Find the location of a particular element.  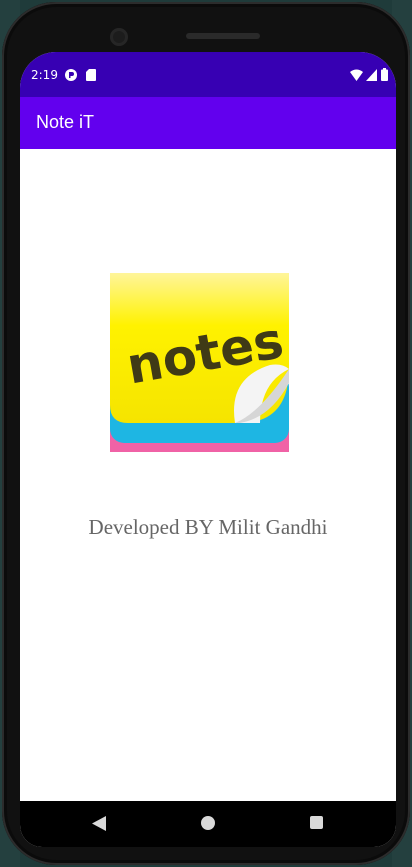

battery-icon is located at coordinates (384, 74).